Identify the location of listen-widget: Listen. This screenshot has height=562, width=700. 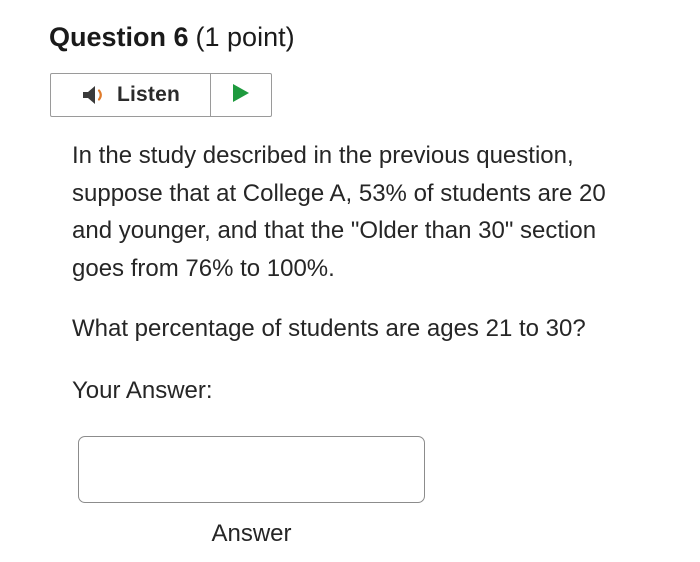
(161, 95).